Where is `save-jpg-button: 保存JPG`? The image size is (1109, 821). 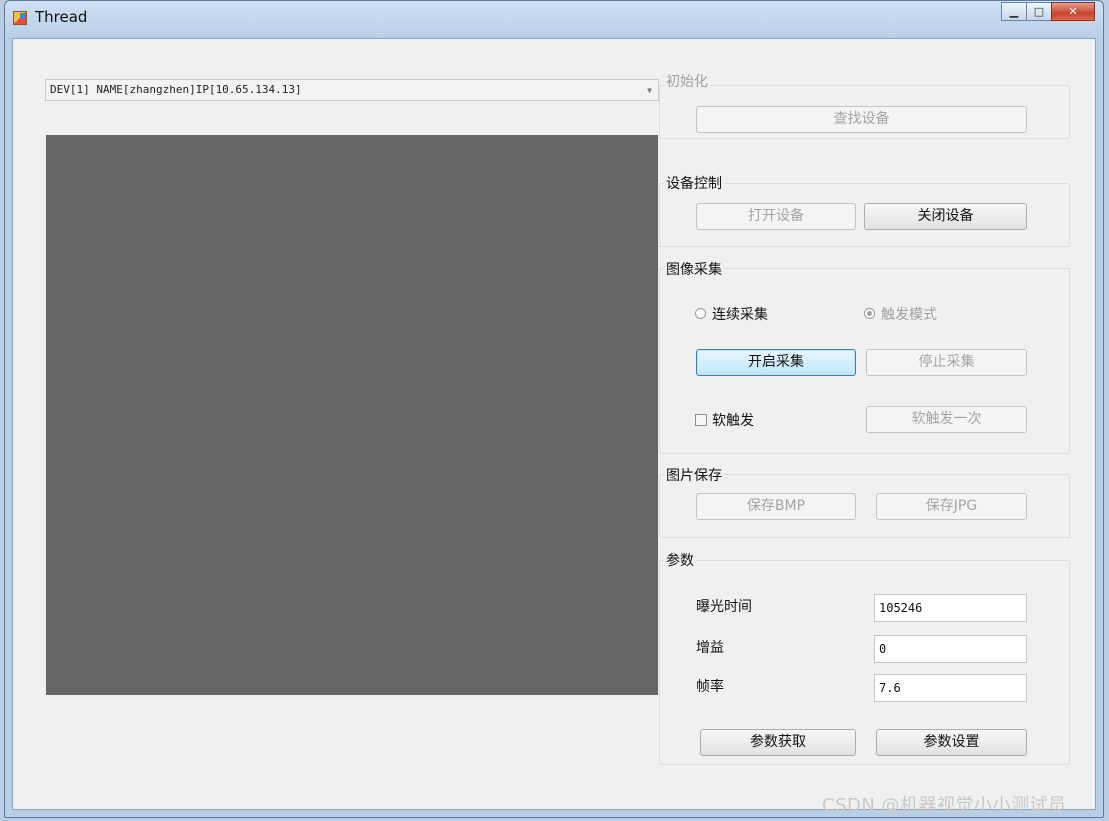
save-jpg-button: 保存JPG is located at coordinates (951, 506).